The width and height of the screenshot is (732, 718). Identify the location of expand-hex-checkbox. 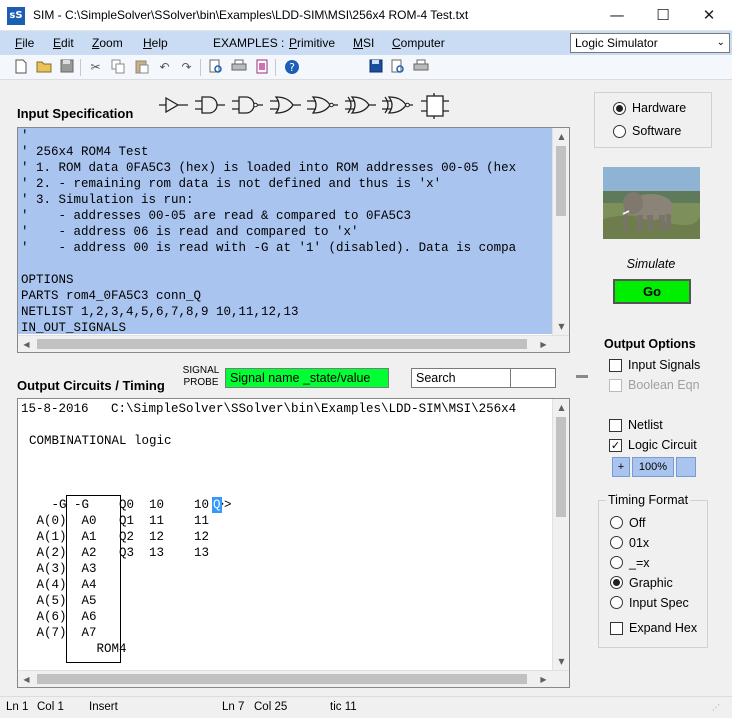
(616, 628).